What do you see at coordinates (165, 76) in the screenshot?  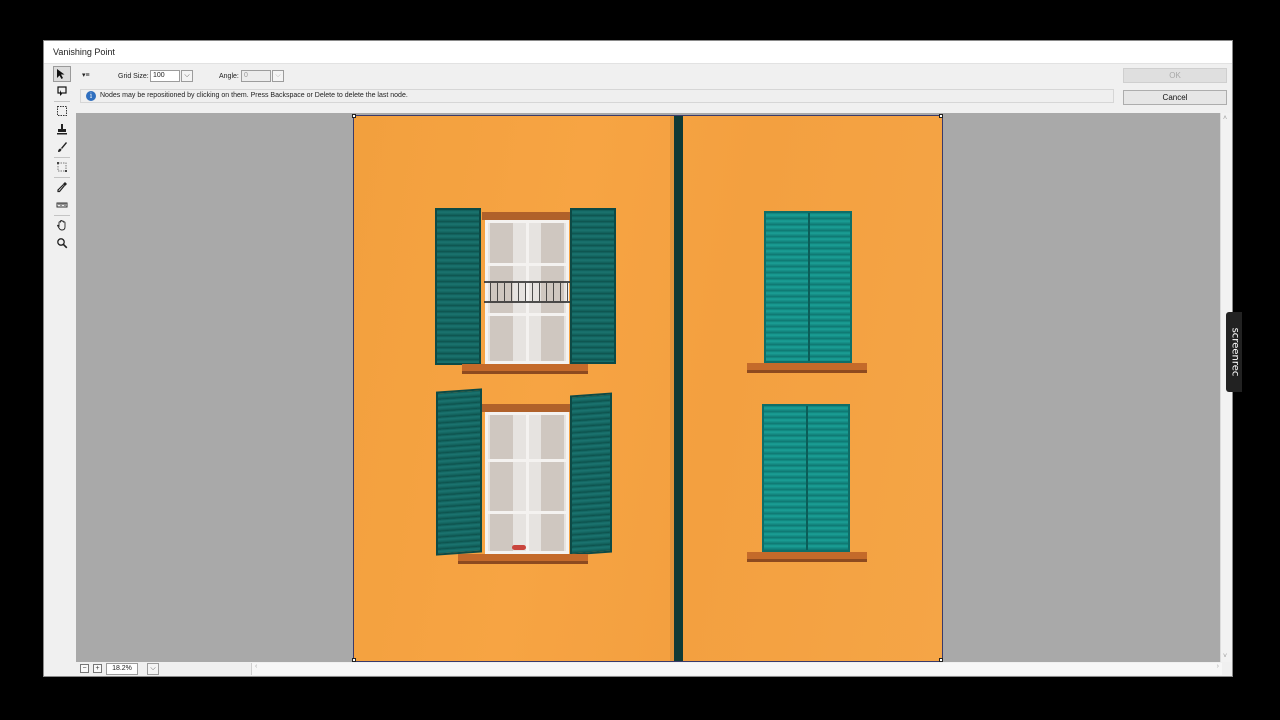 I see `grid-size-field: 100` at bounding box center [165, 76].